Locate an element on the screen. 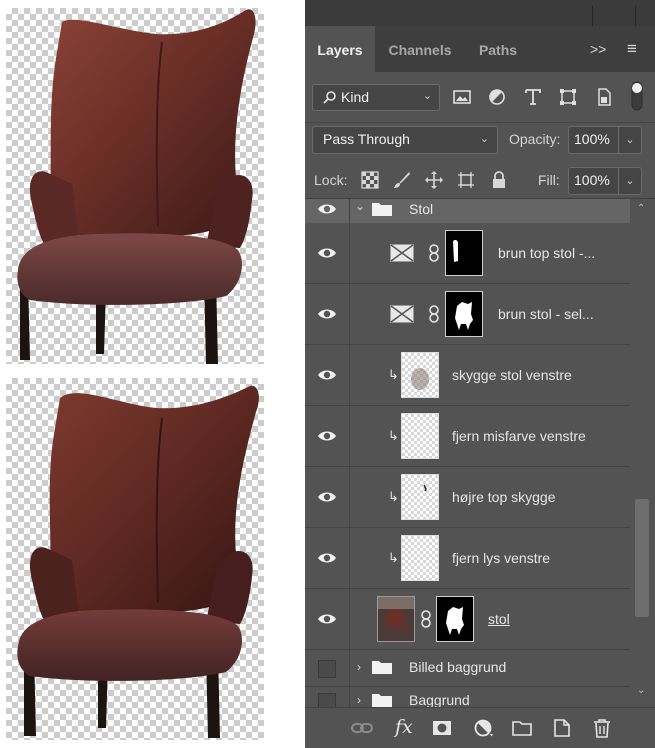 The height and width of the screenshot is (748, 655). lock-artboard-icon is located at coordinates (466, 180).